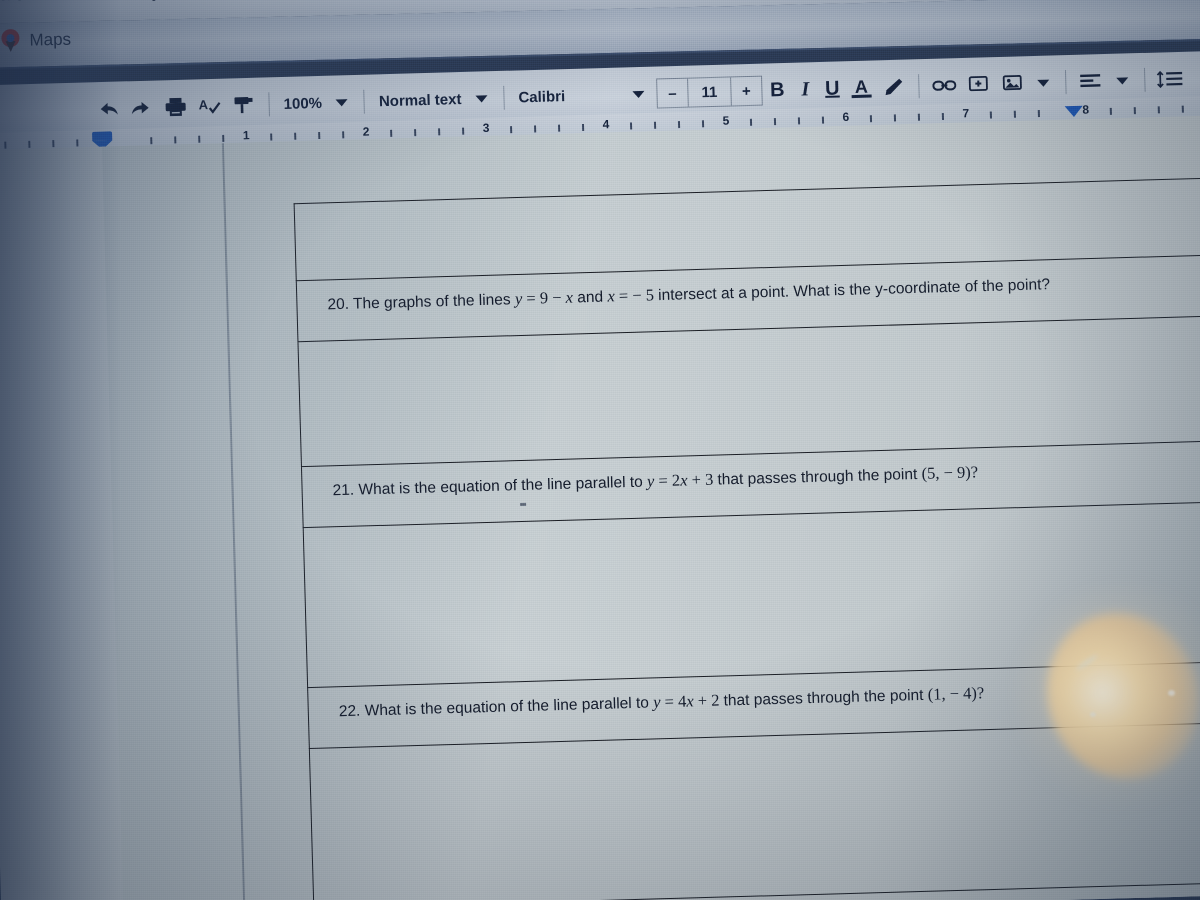 This screenshot has height=900, width=1200. What do you see at coordinates (175, 107) in the screenshot?
I see `print-icon` at bounding box center [175, 107].